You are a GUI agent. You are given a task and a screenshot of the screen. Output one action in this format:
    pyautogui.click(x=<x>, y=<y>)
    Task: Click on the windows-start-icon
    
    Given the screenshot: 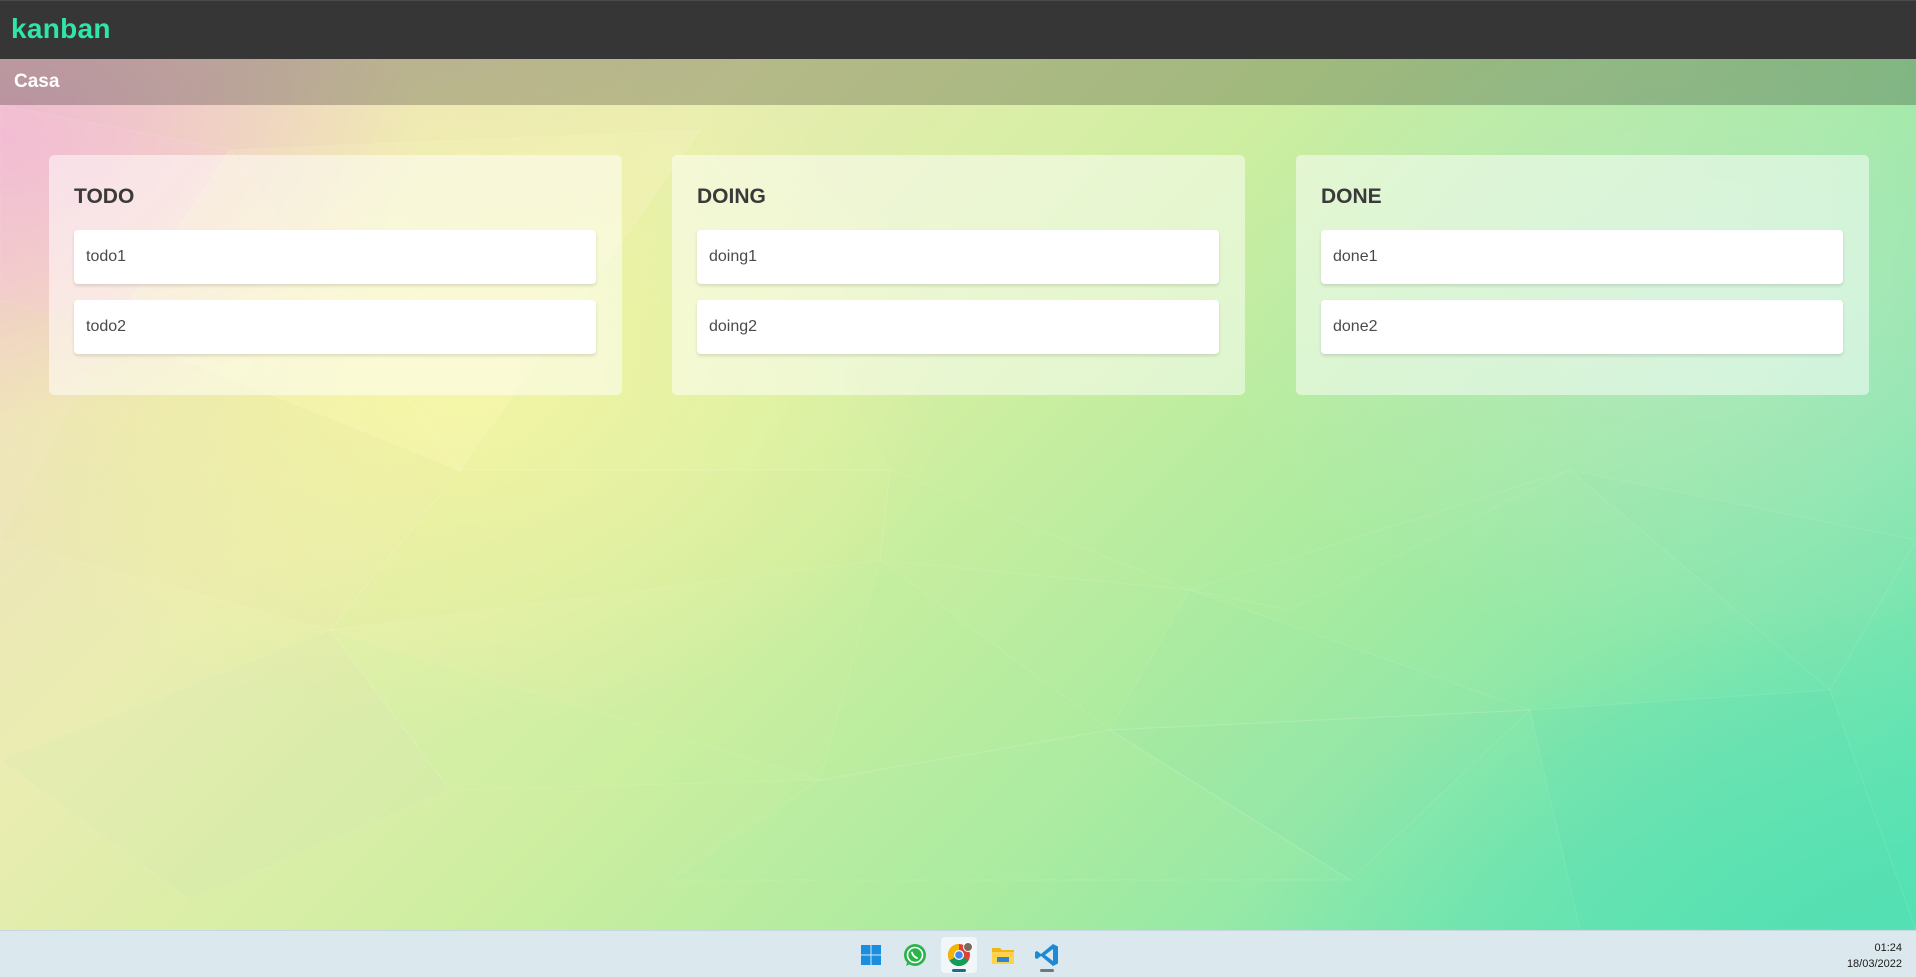 What is the action you would take?
    pyautogui.click(x=871, y=955)
    